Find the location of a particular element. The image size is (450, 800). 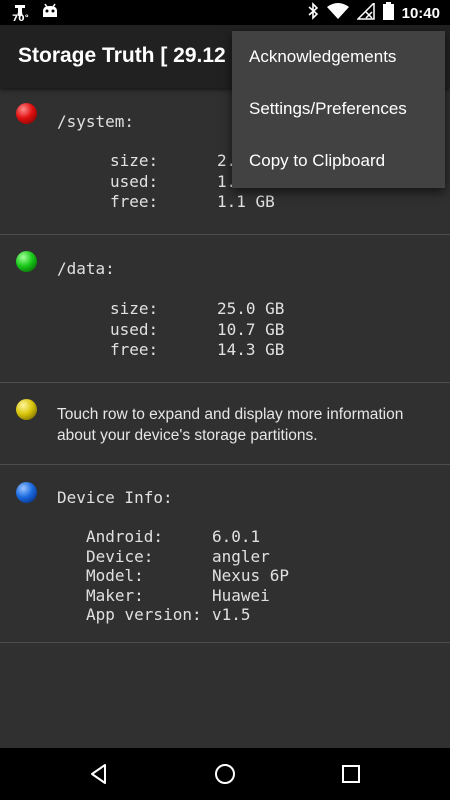

menu-item-acknowledgements: Acknowledgements is located at coordinates (338, 57).